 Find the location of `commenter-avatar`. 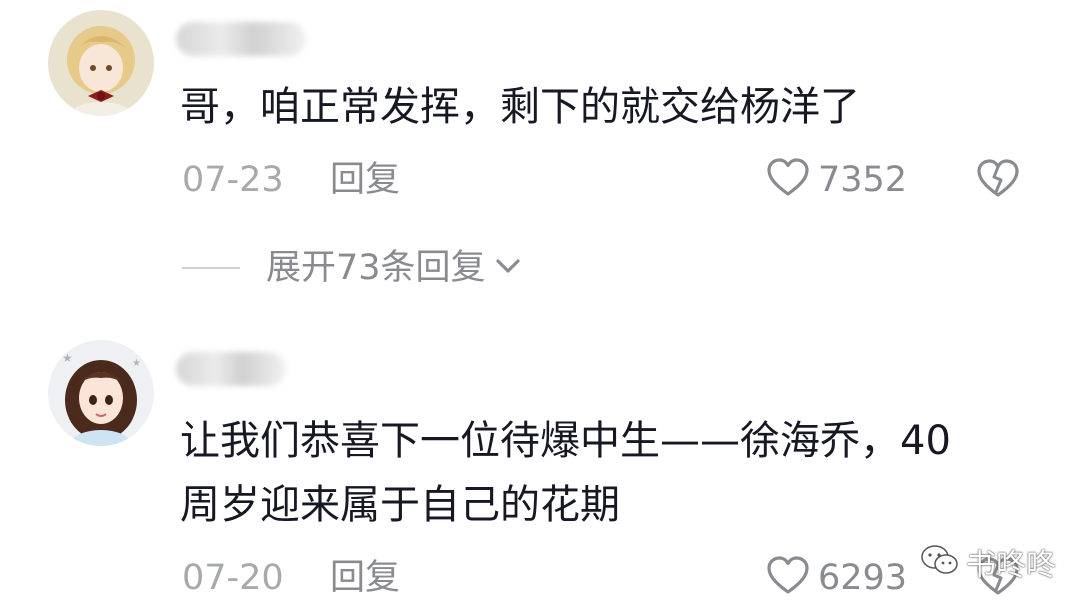

commenter-avatar is located at coordinates (101, 63).